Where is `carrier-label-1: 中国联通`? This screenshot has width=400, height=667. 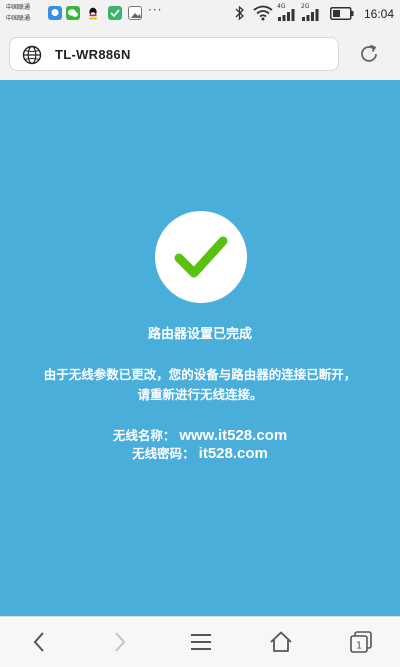 carrier-label-1: 中国联通 is located at coordinates (18, 7).